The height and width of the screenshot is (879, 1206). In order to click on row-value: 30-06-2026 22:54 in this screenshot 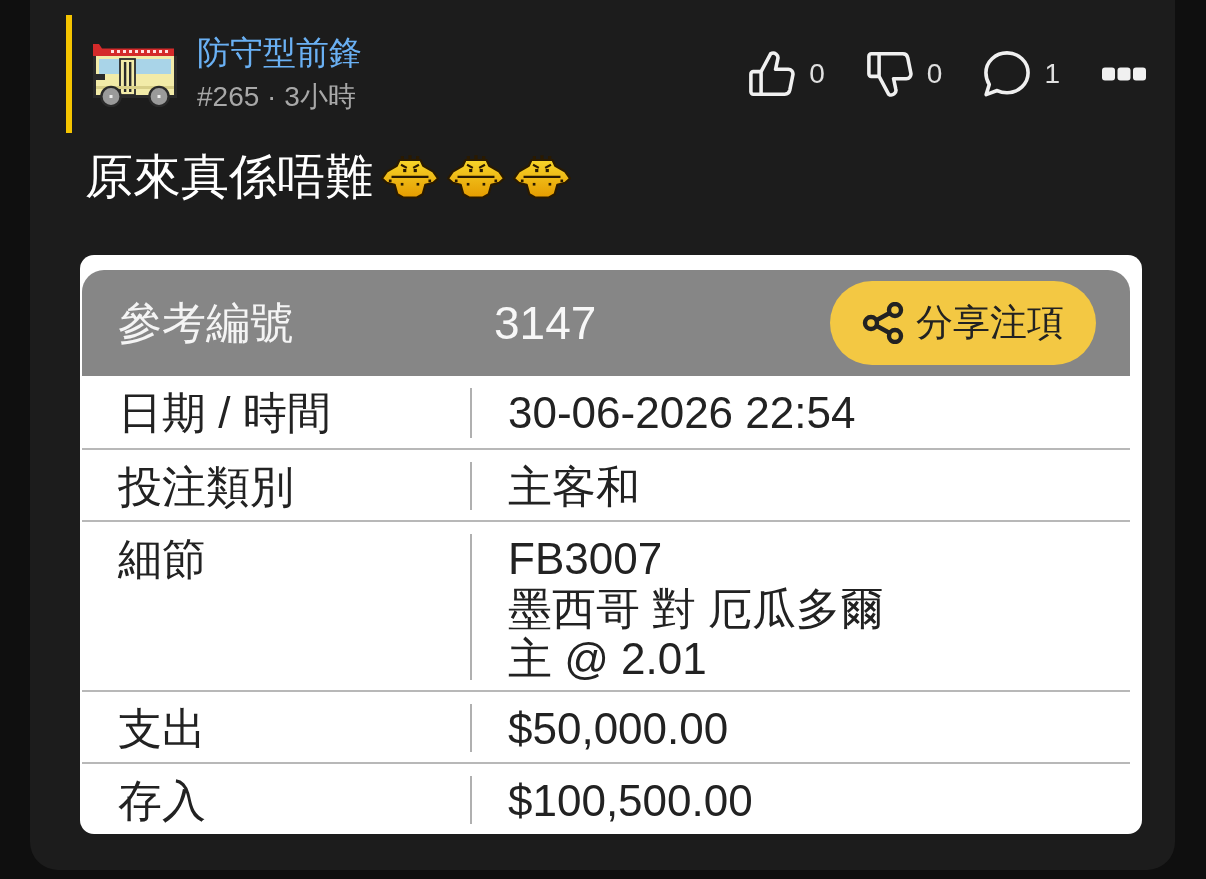, I will do `click(682, 413)`.